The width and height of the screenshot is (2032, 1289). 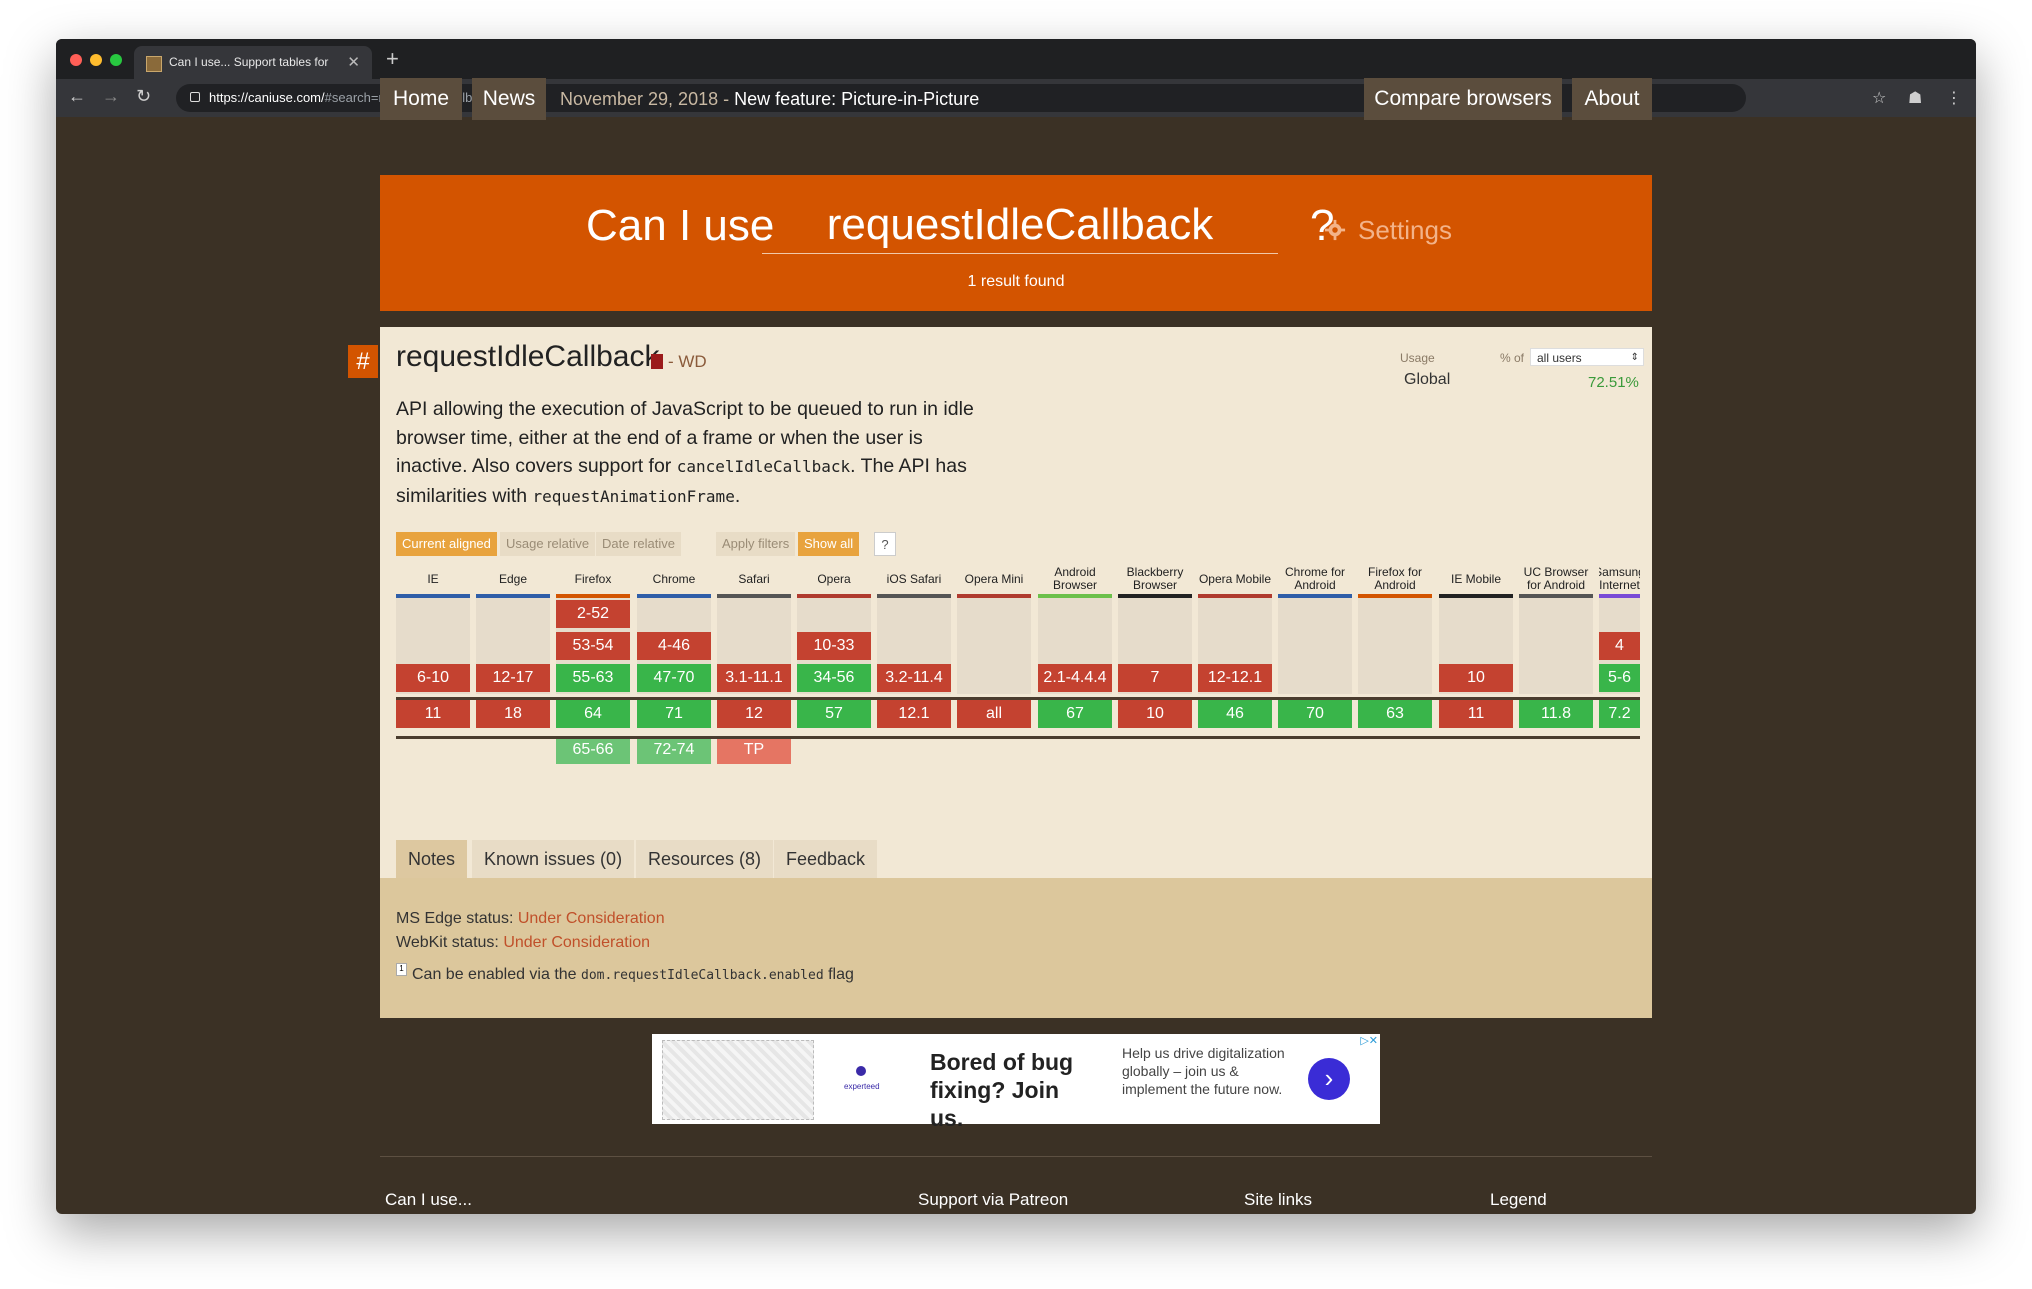 What do you see at coordinates (1476, 579) in the screenshot?
I see `browser-header: IE Mobile` at bounding box center [1476, 579].